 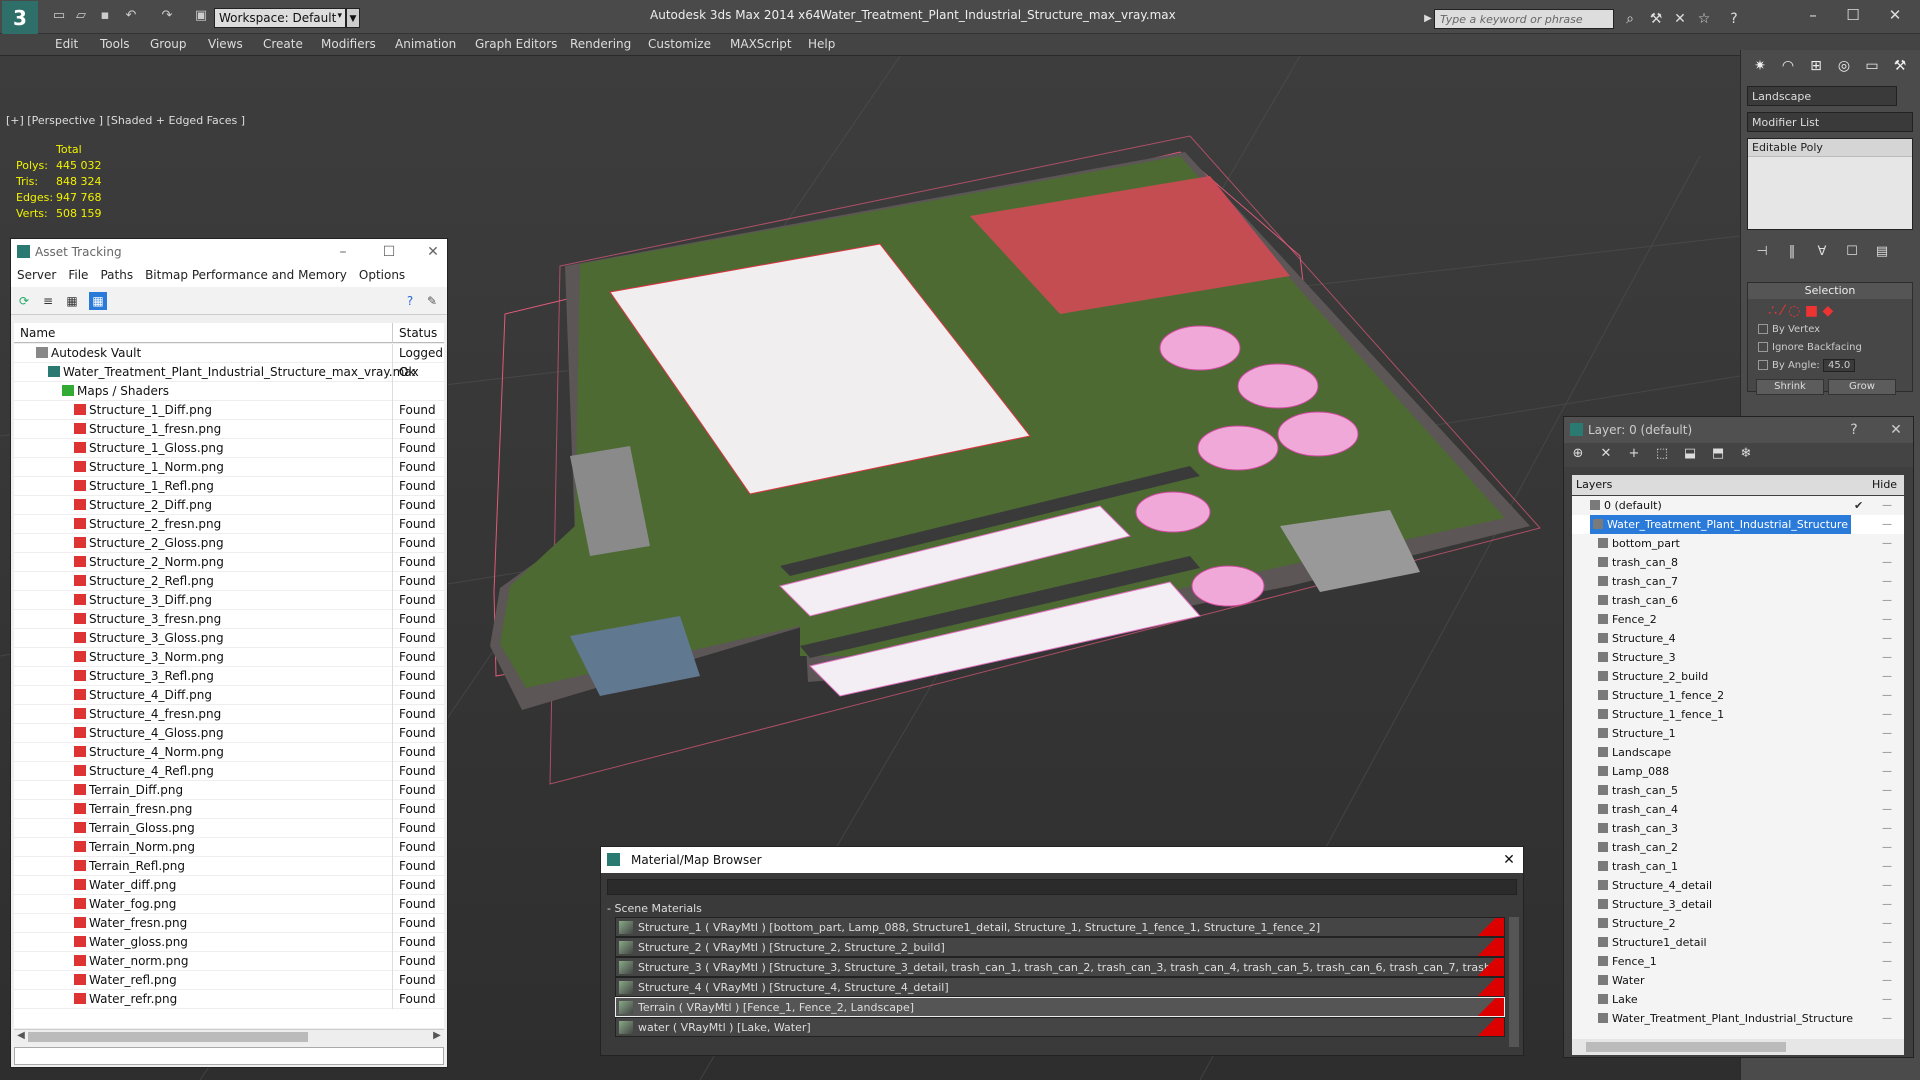 What do you see at coordinates (1830, 350) in the screenshot?
I see `ignore-backfacing-checkbox: Ignore Backfacing` at bounding box center [1830, 350].